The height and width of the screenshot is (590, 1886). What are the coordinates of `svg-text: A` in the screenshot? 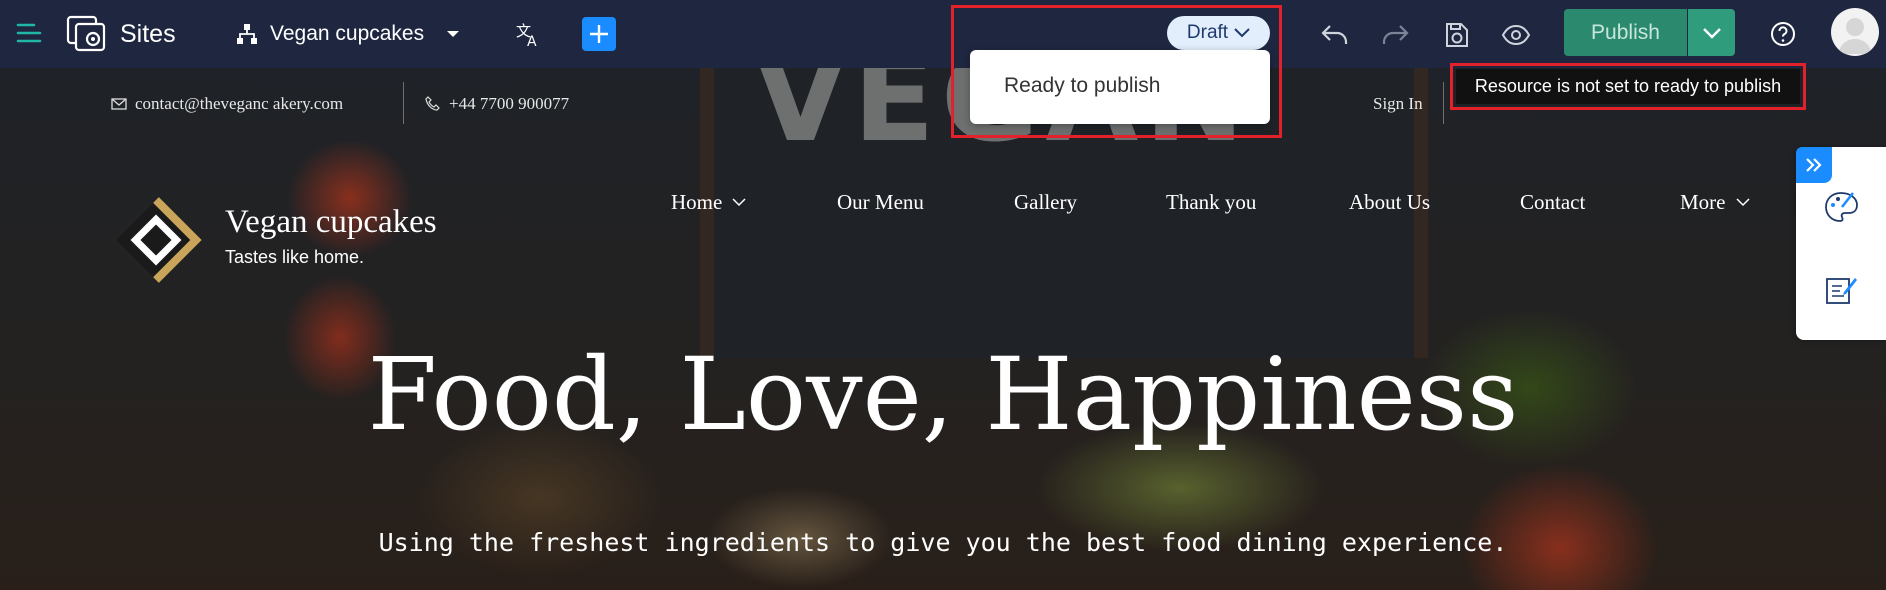 It's located at (532, 41).